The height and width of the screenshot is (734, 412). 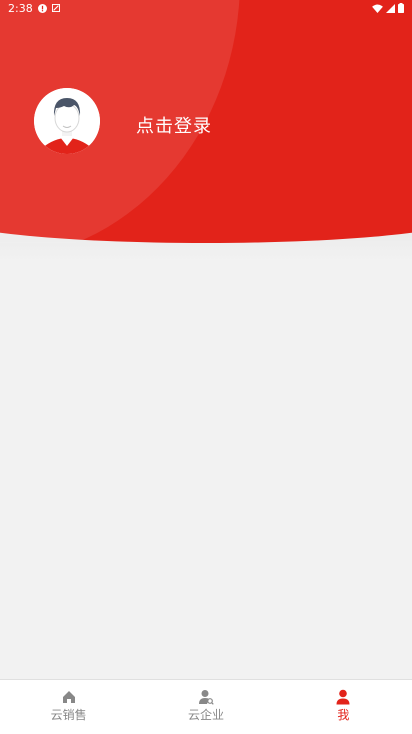 I want to click on avatar, so click(x=67, y=121).